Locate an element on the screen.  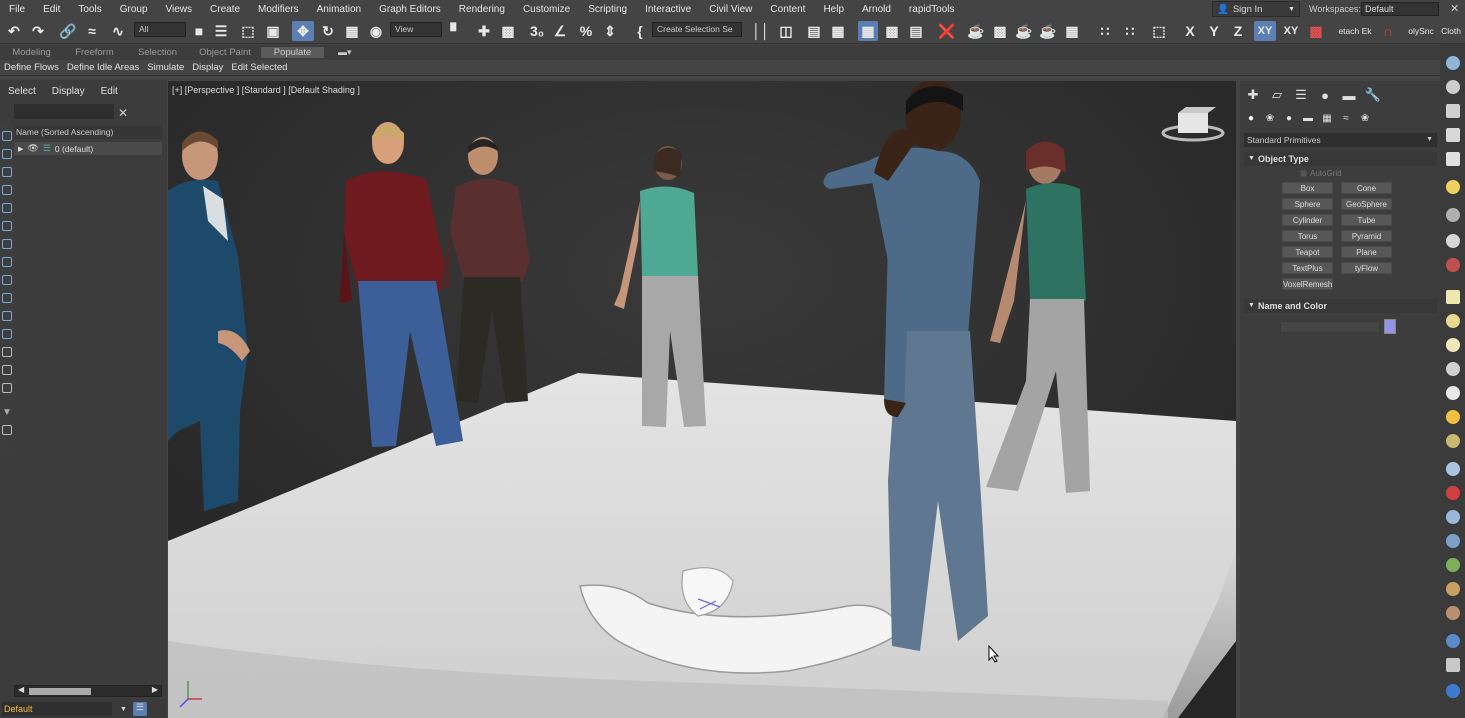
primitive-category-select: Standard Primitives ▼ is located at coordinates (1340, 140).